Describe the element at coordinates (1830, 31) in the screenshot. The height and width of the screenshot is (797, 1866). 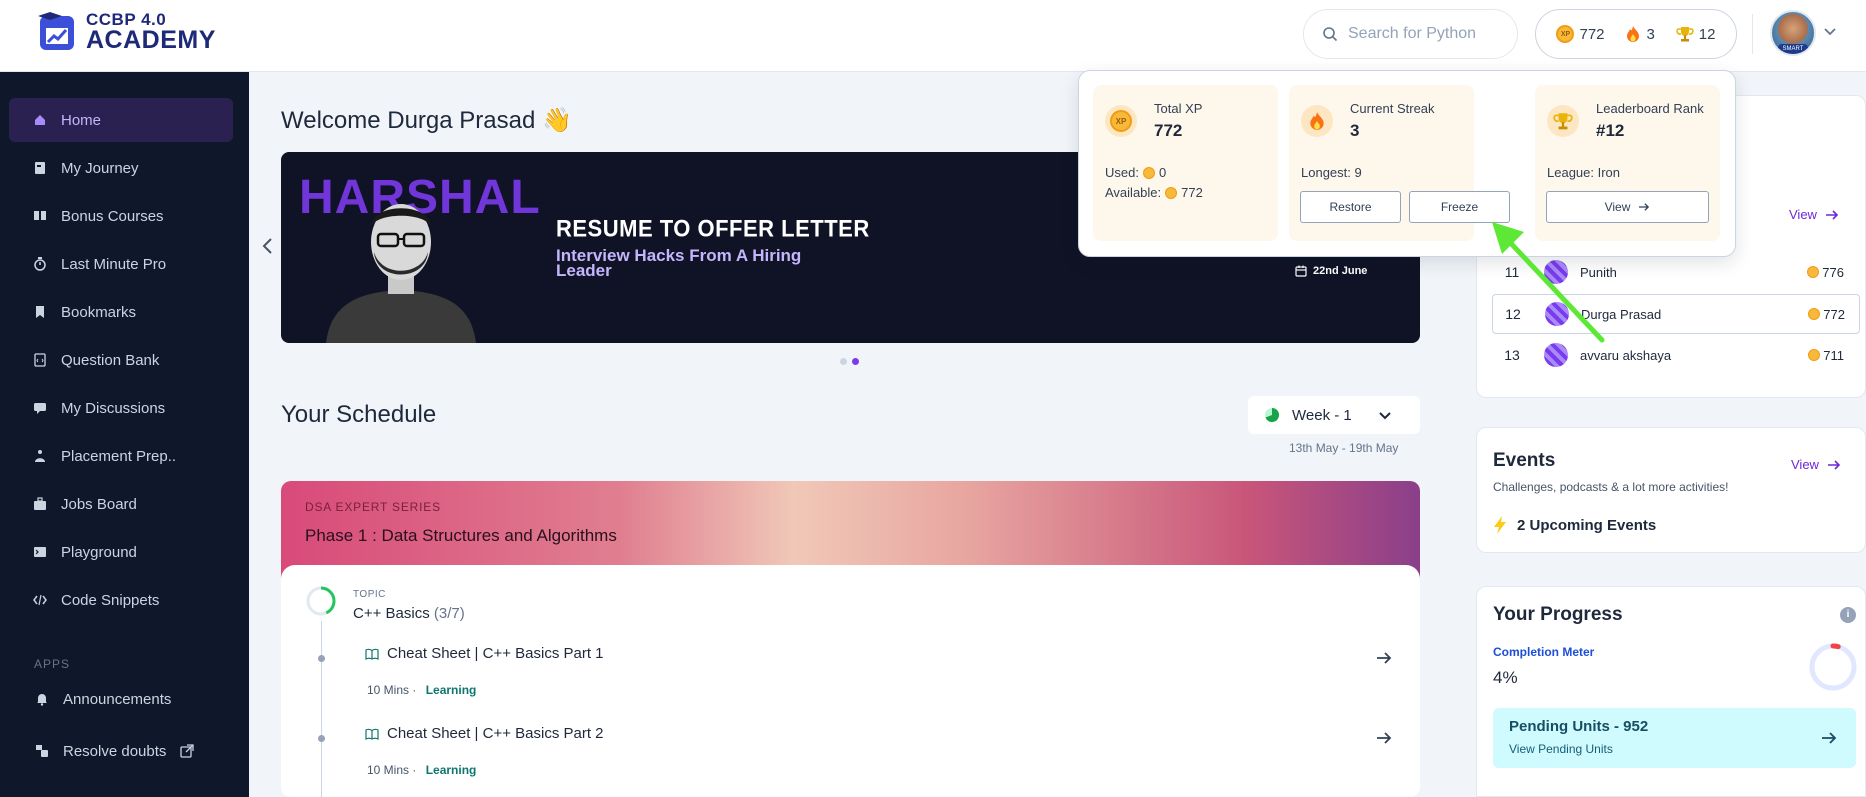
I see `chevron-down-icon` at that location.